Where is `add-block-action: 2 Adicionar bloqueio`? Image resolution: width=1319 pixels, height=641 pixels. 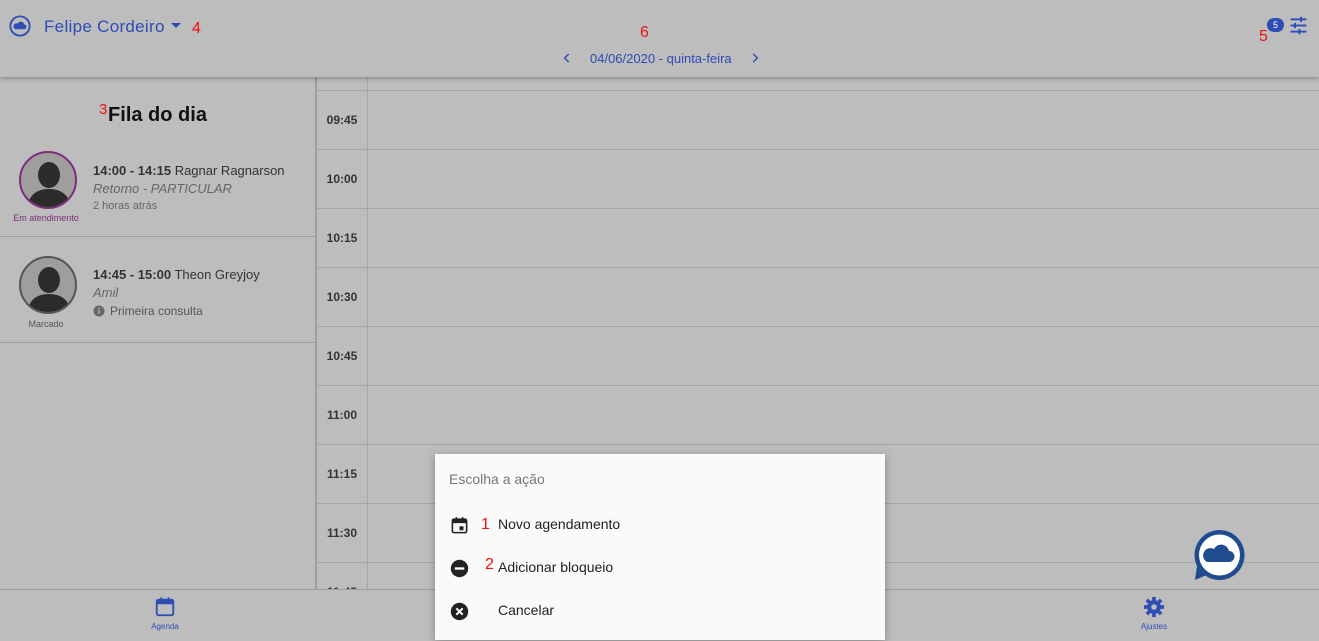 add-block-action: 2 Adicionar bloqueio is located at coordinates (660, 568).